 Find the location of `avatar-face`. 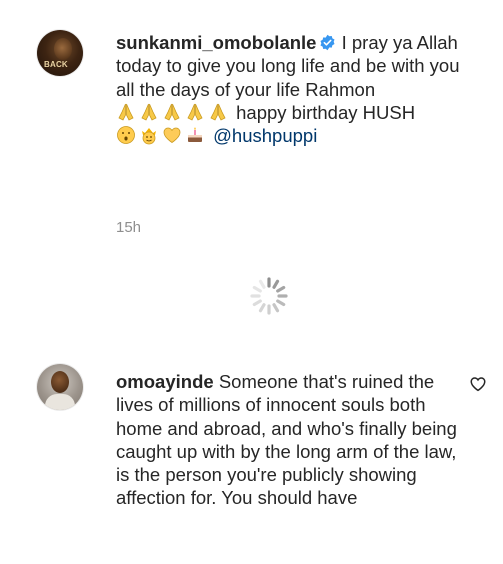

avatar-face is located at coordinates (63, 49).